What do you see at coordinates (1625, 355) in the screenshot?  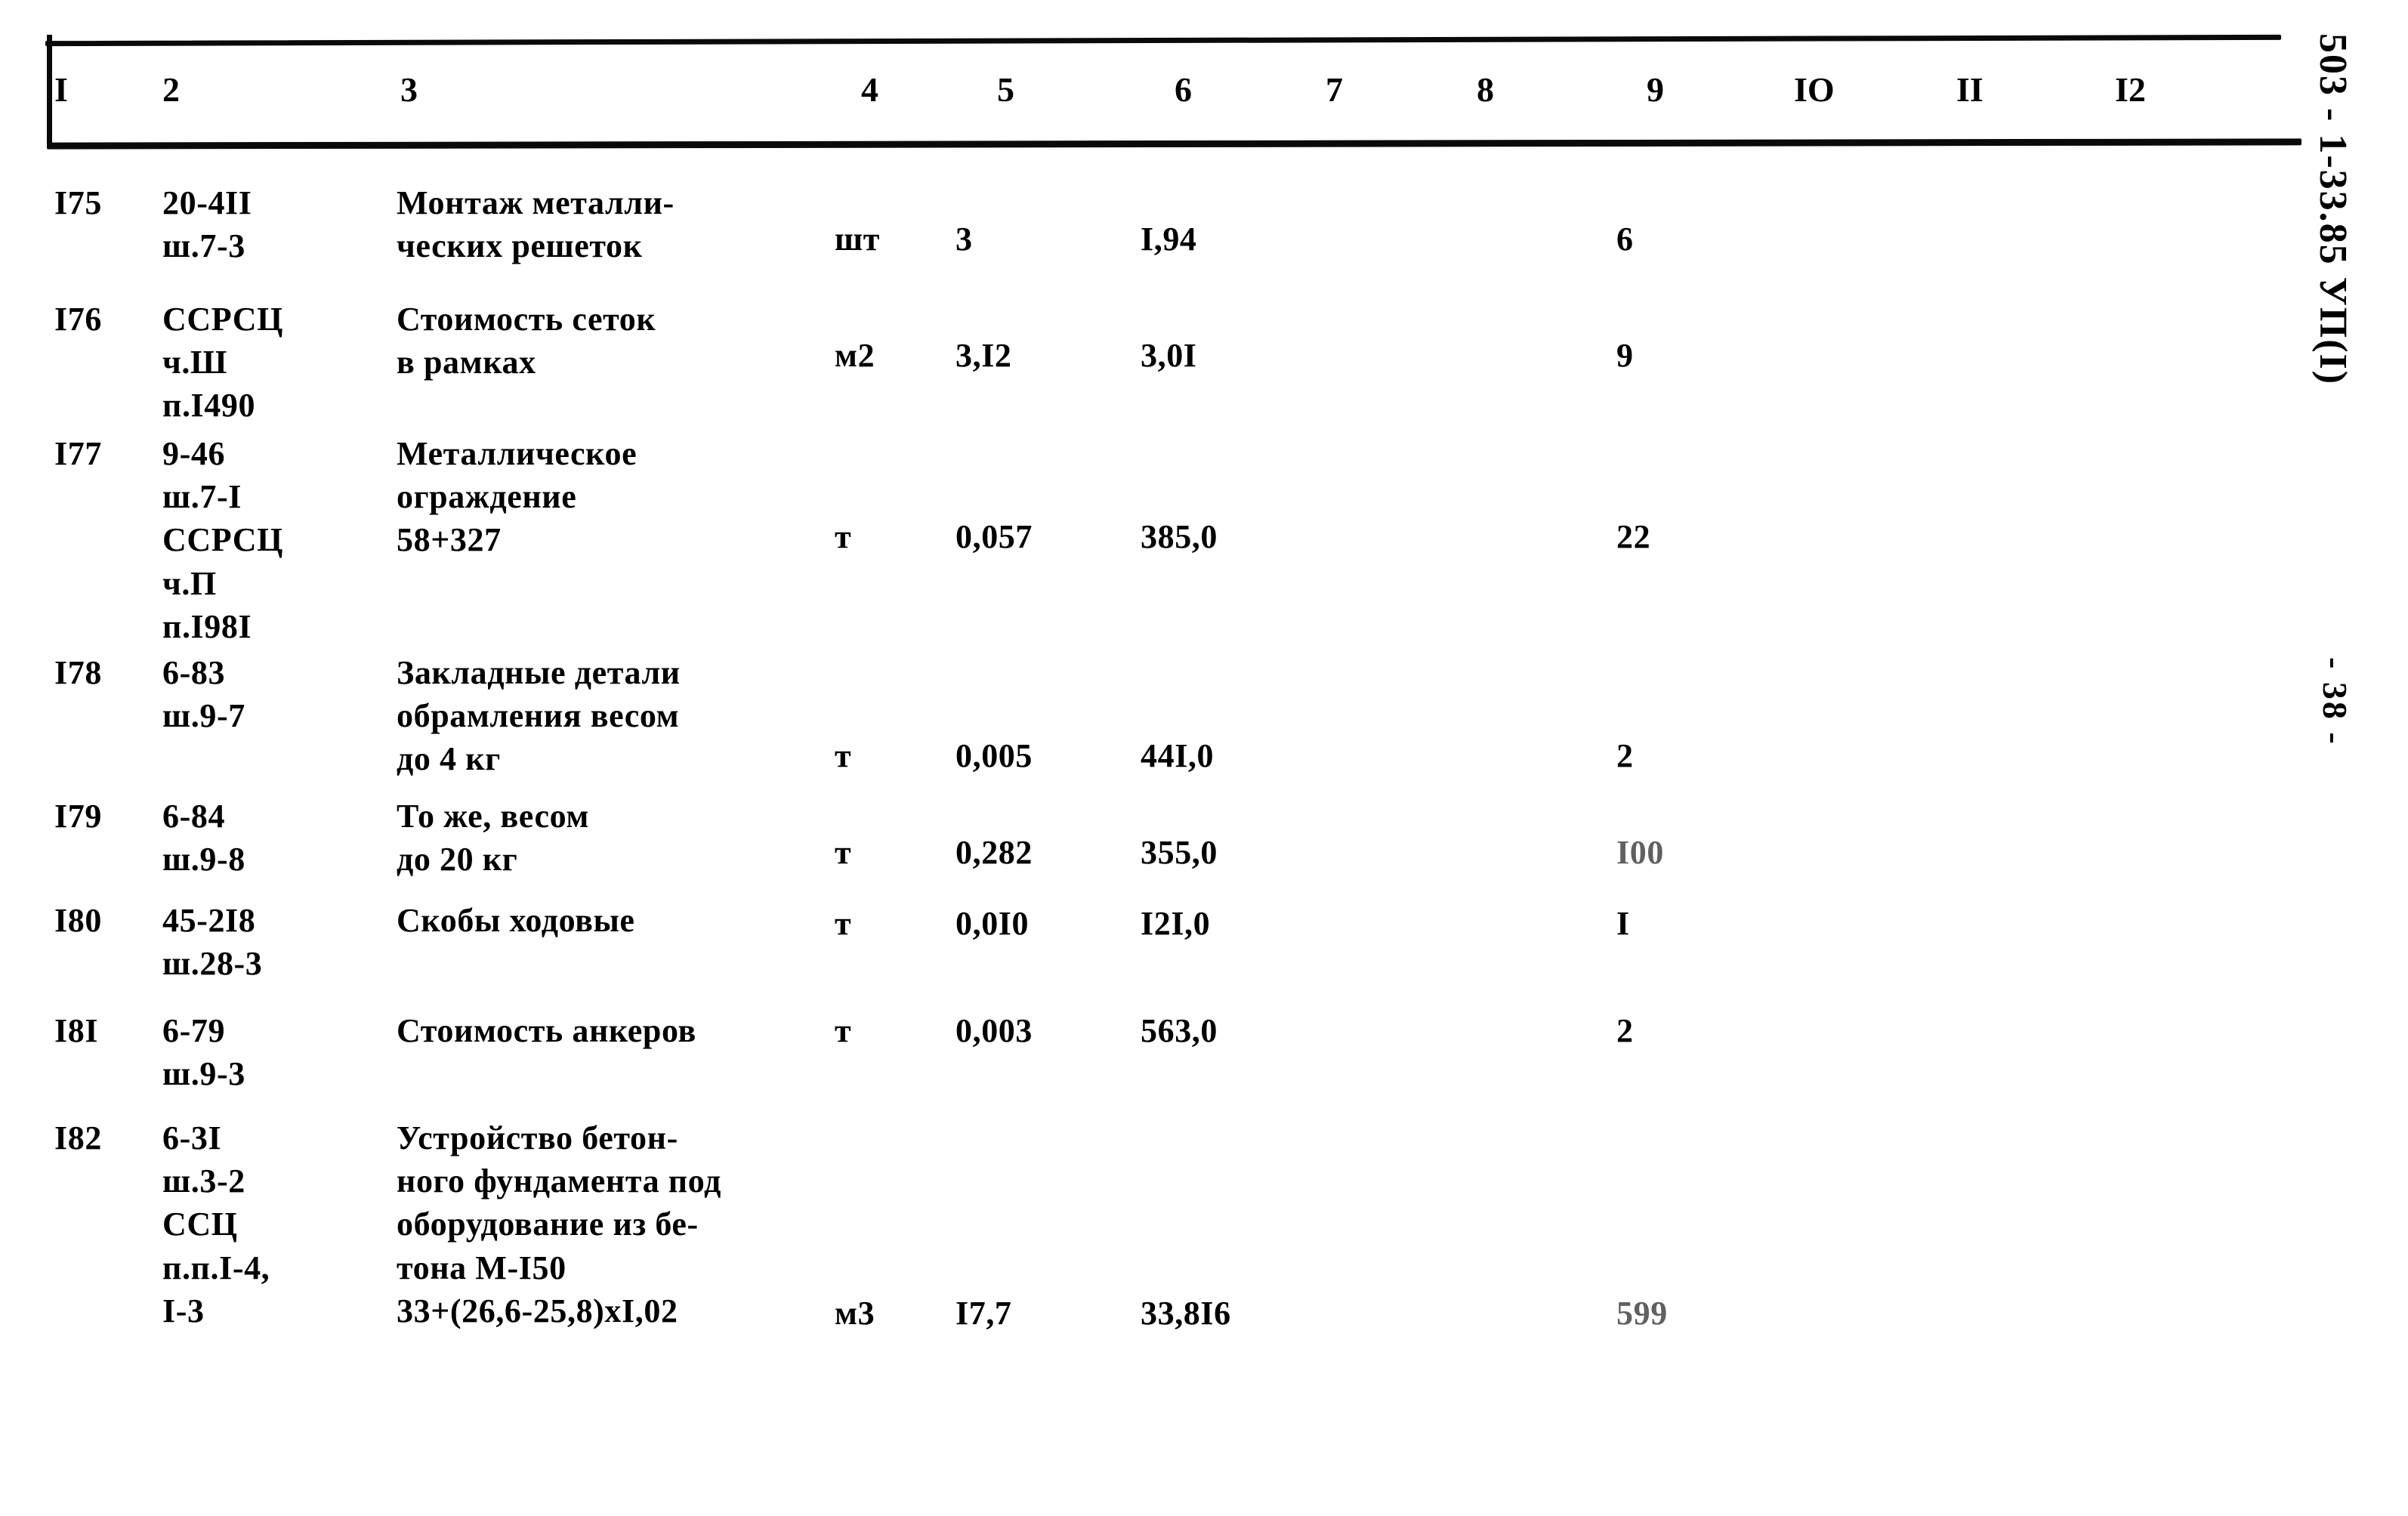 I see `row-total: 9` at bounding box center [1625, 355].